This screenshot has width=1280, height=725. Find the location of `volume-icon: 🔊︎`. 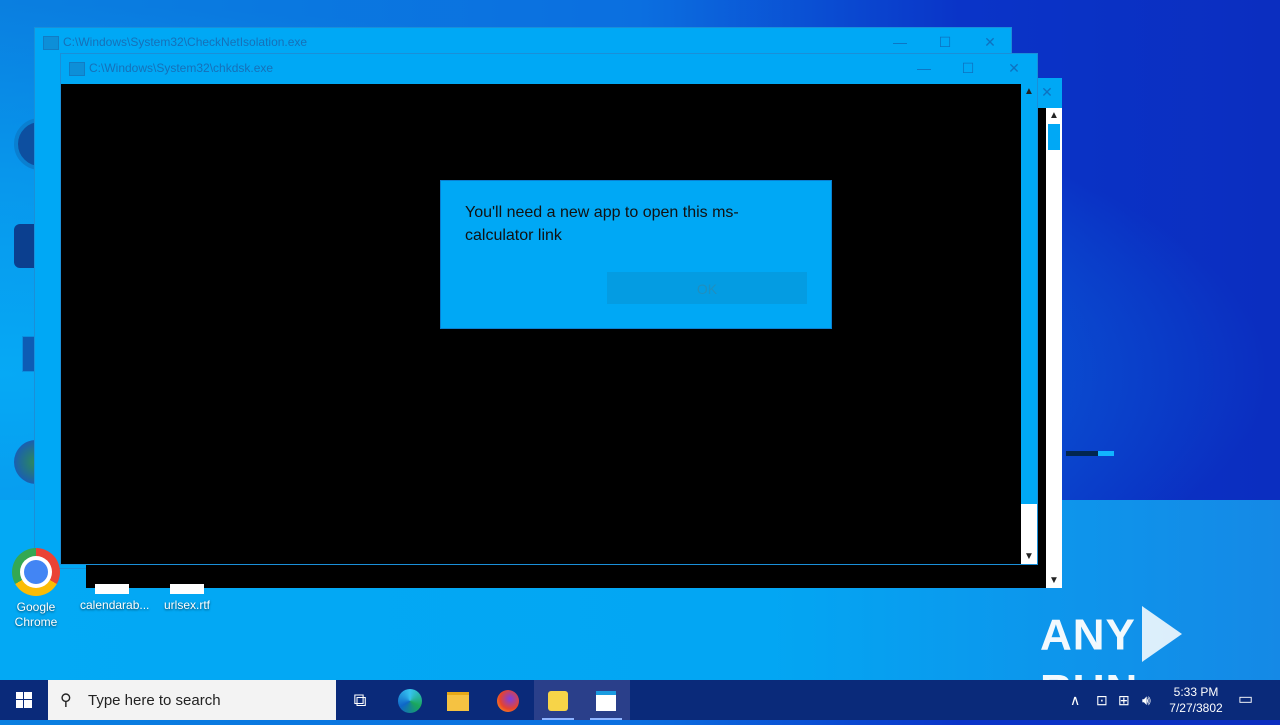

volume-icon: 🔊︎ is located at coordinates (1146, 700).